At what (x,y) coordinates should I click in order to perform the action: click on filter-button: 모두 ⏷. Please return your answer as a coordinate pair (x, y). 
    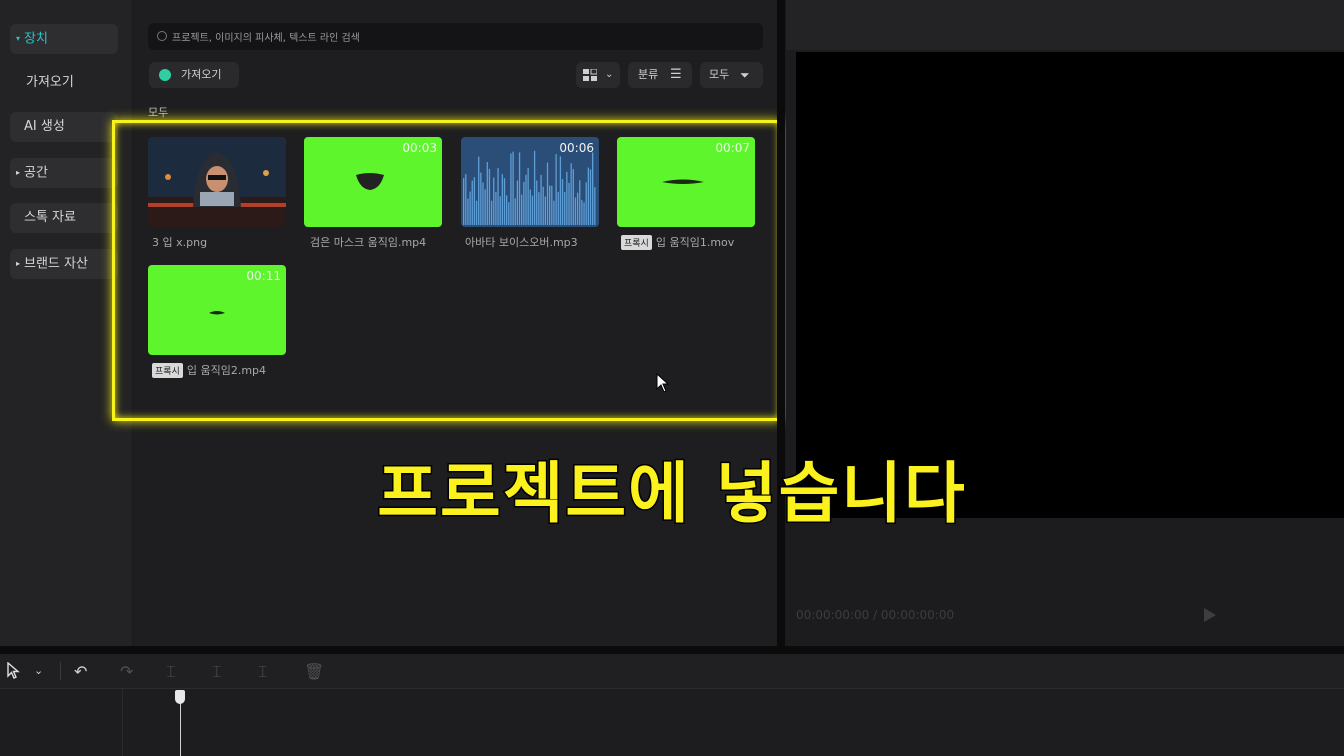
    Looking at the image, I should click on (731, 75).